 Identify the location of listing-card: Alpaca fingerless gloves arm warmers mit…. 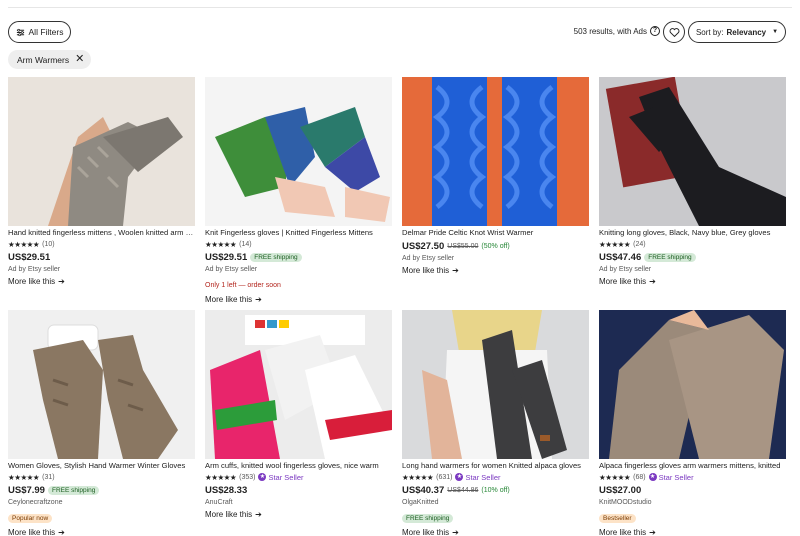
(692, 423).